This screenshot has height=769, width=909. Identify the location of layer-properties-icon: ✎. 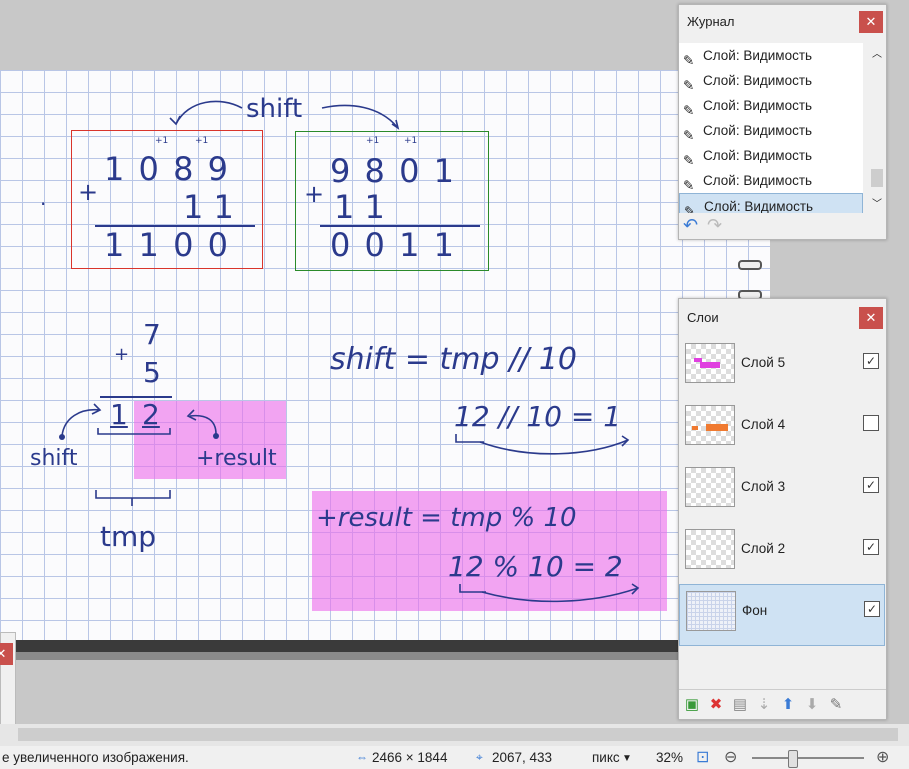
(836, 705).